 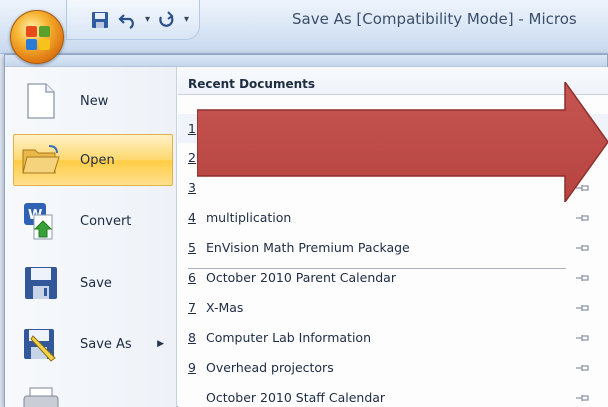 What do you see at coordinates (192, 337) in the screenshot?
I see `recent-document-number: 8` at bounding box center [192, 337].